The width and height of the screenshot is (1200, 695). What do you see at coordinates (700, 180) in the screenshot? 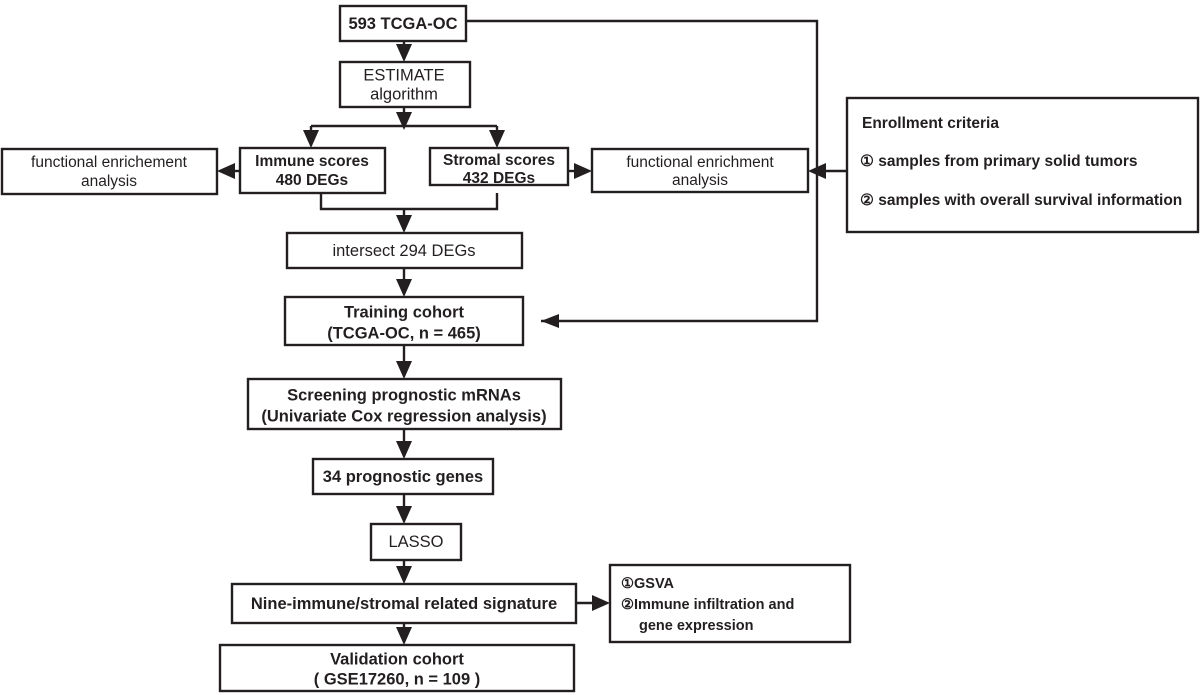
I see `enrichment-right-label-line2: analysis` at bounding box center [700, 180].